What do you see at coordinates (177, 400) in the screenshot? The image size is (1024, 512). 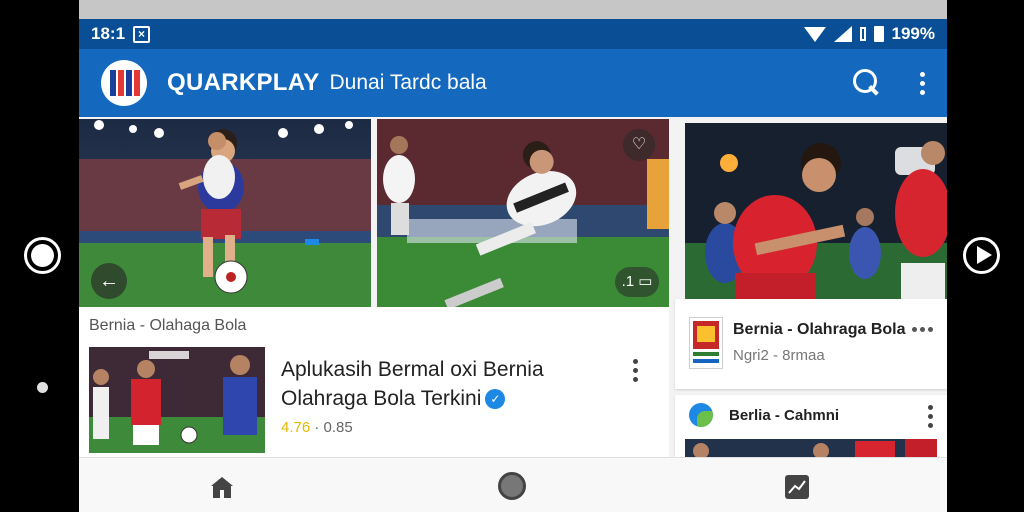 I see `featured-thumbnail` at bounding box center [177, 400].